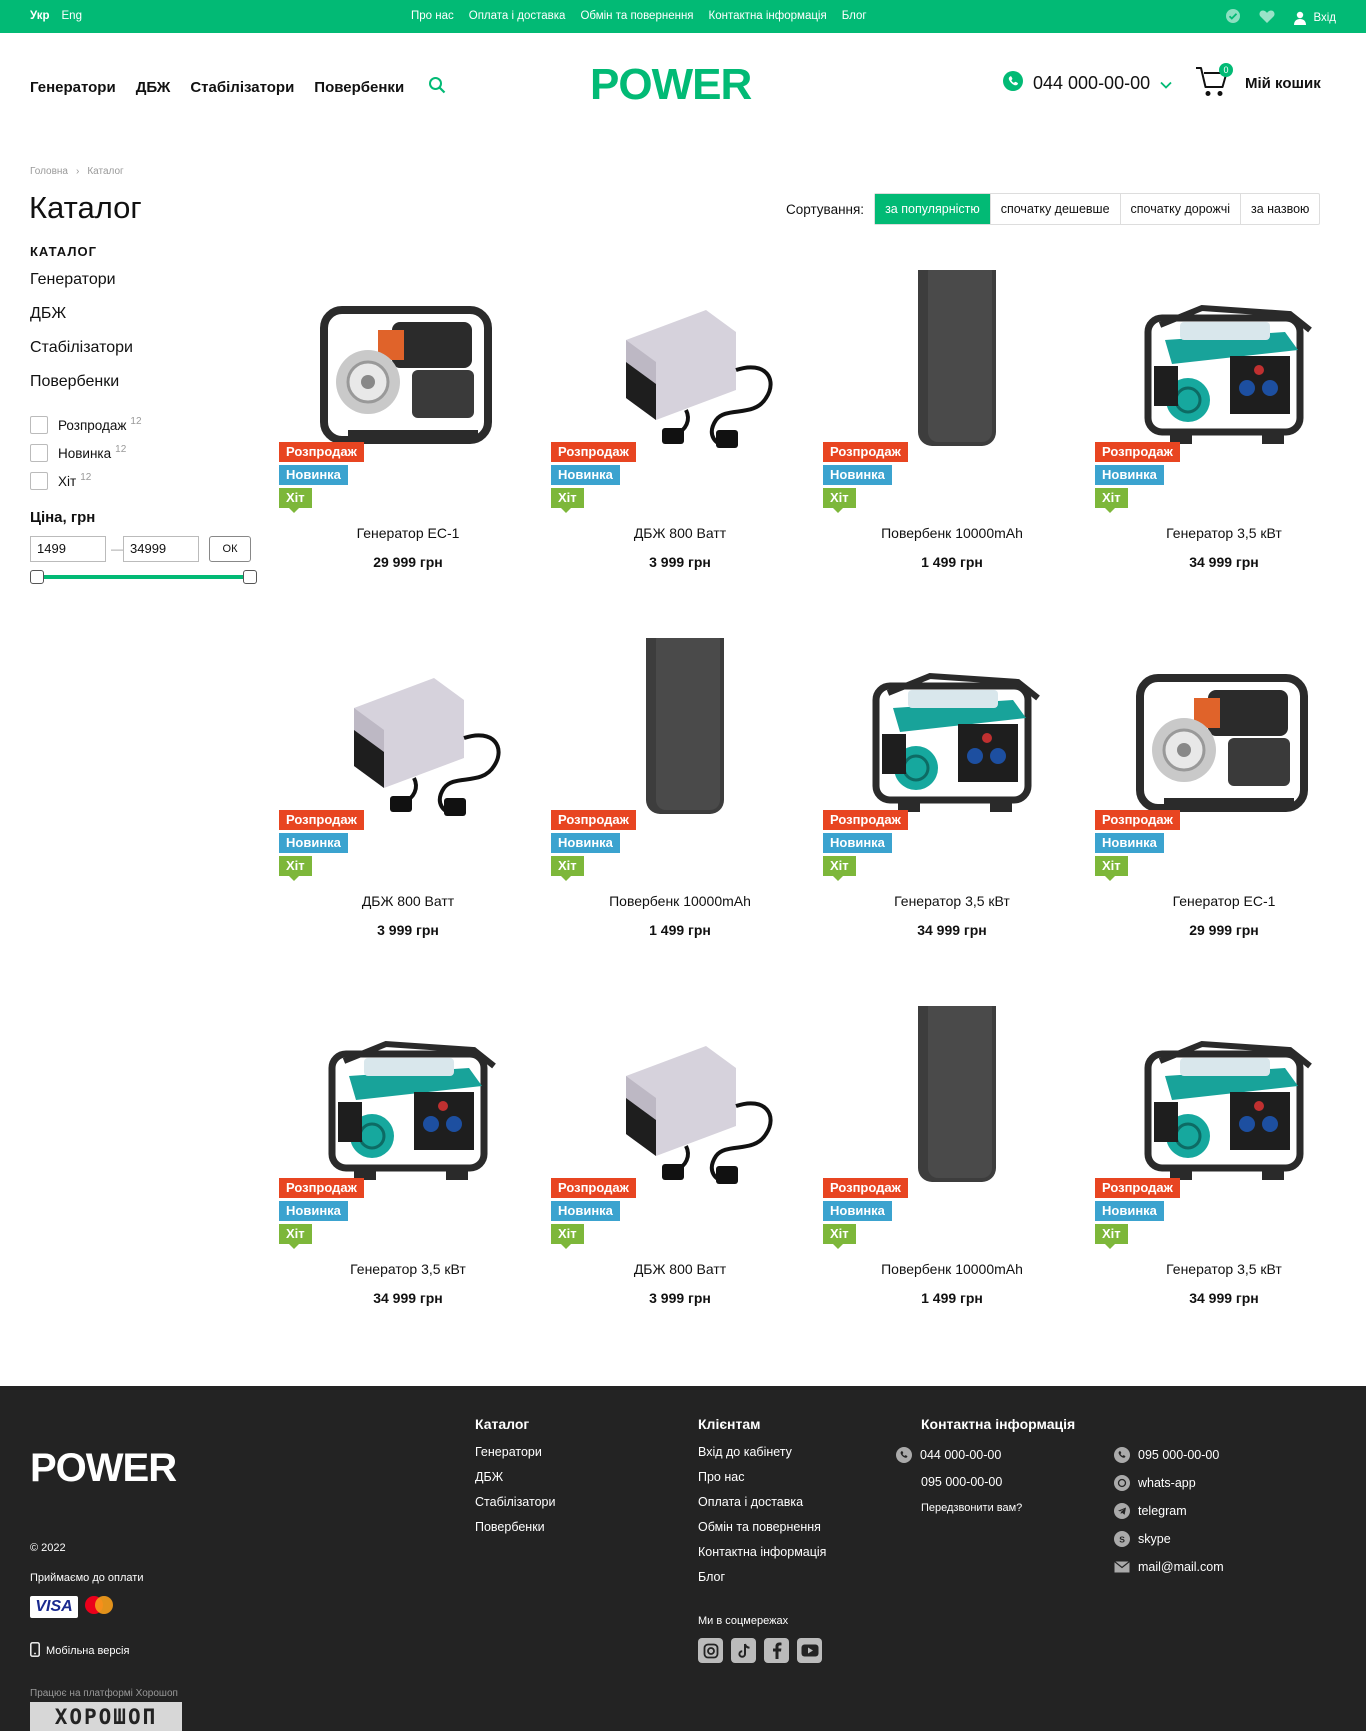 The height and width of the screenshot is (1731, 1366). What do you see at coordinates (79, 1651) in the screenshot?
I see `mobile-version-link: Мобільна версія` at bounding box center [79, 1651].